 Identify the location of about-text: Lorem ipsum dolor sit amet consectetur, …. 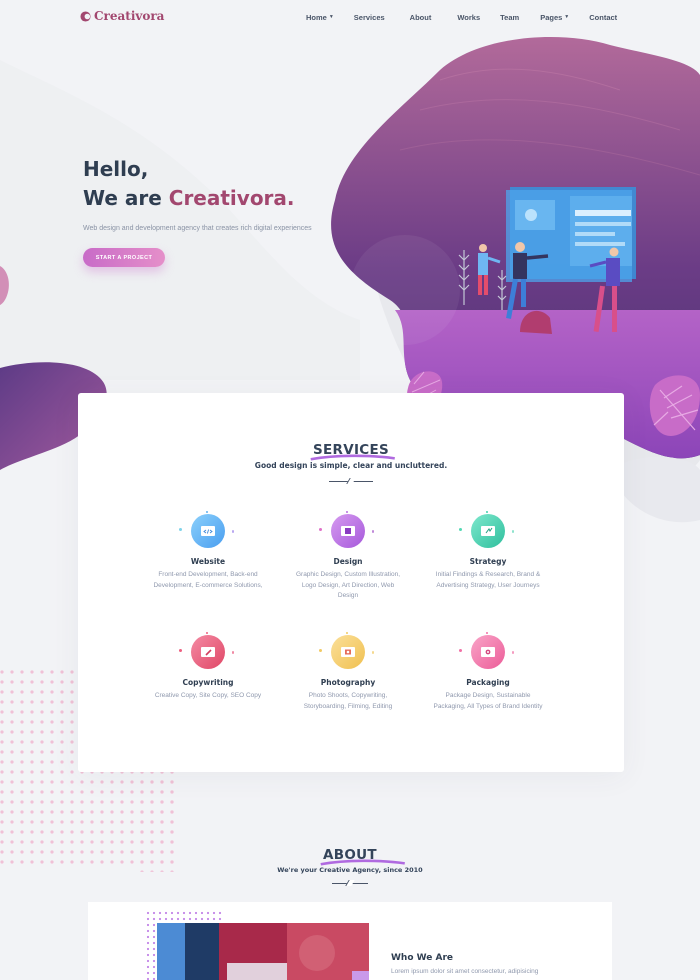
(465, 971).